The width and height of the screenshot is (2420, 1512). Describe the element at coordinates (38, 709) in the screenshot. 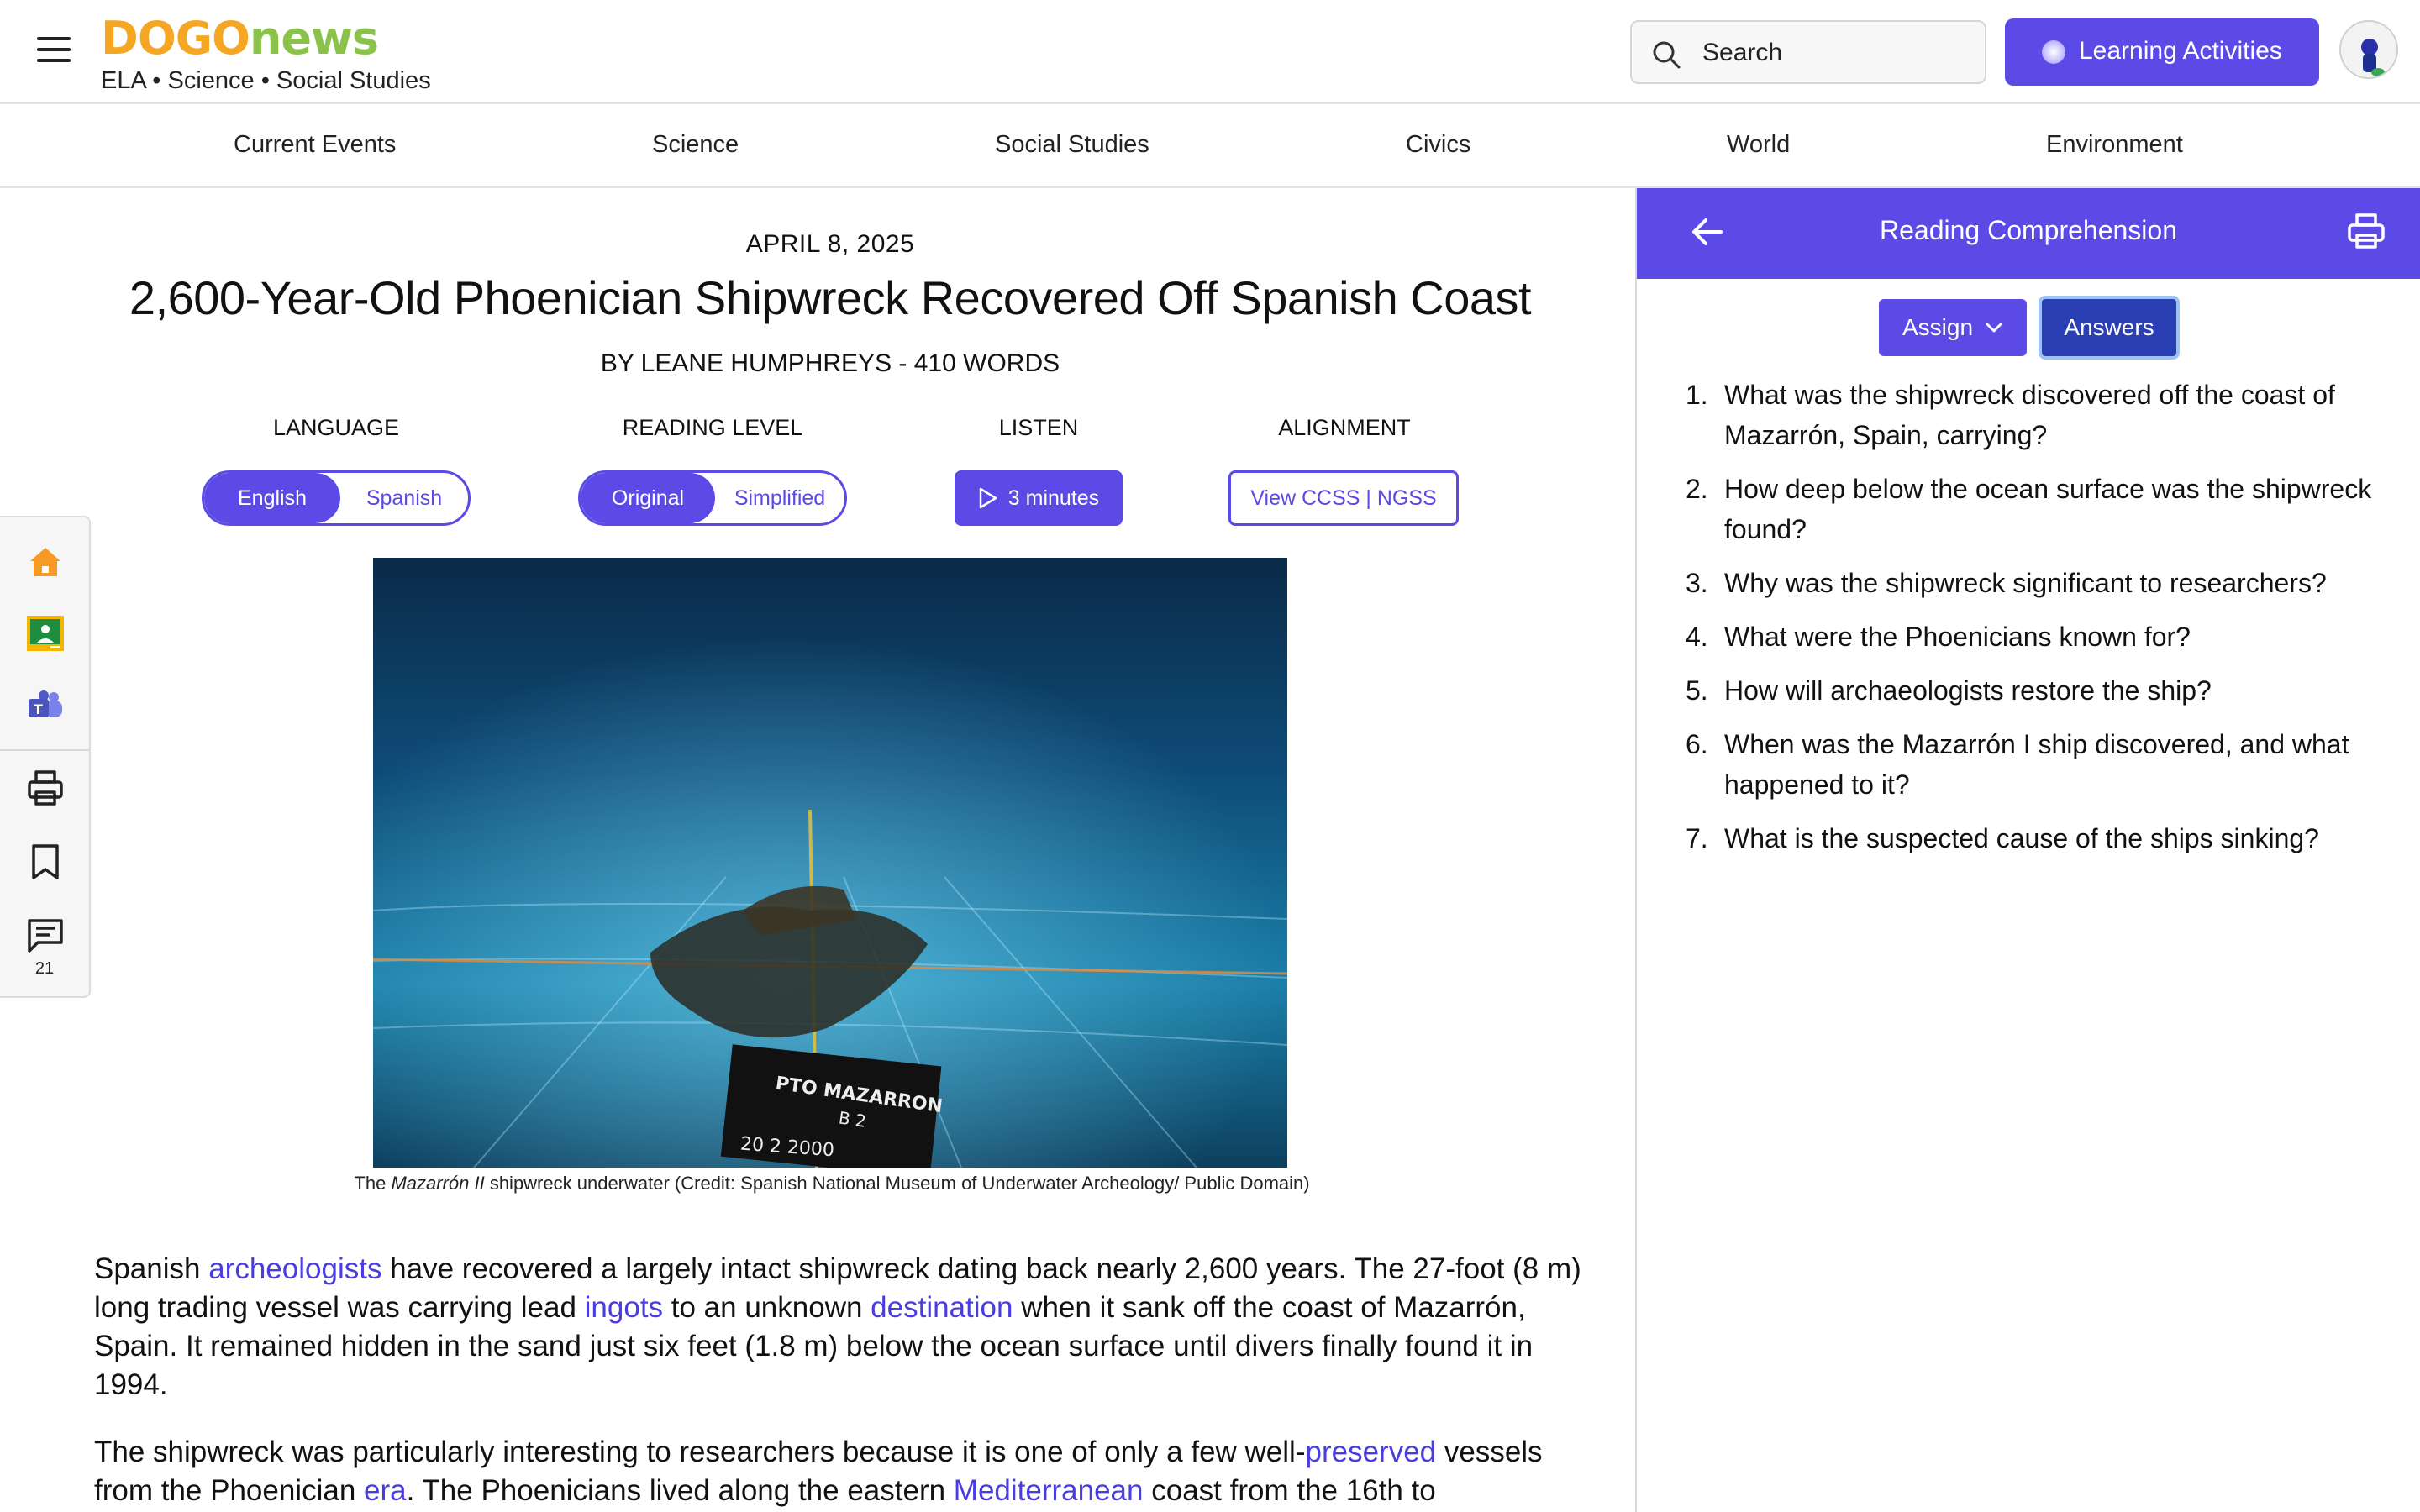

I see `svg-text: T` at that location.